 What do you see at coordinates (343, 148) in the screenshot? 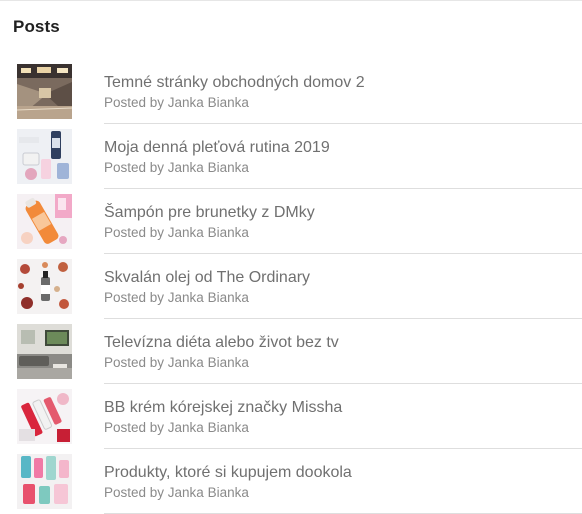
I see `post-title-link: Moja denná pleťová rutina 2019` at bounding box center [343, 148].